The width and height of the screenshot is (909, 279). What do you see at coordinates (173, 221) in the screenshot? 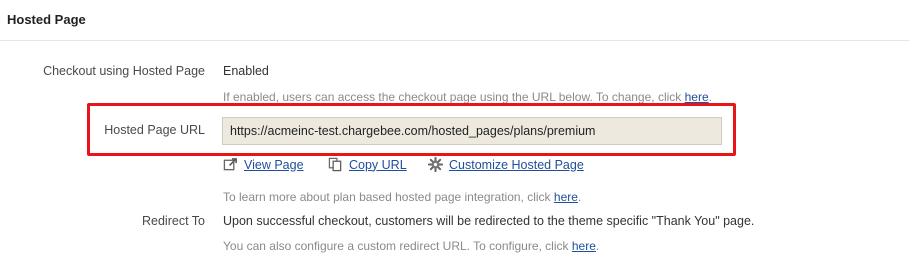
I see `redirect-label: Redirect To` at bounding box center [173, 221].